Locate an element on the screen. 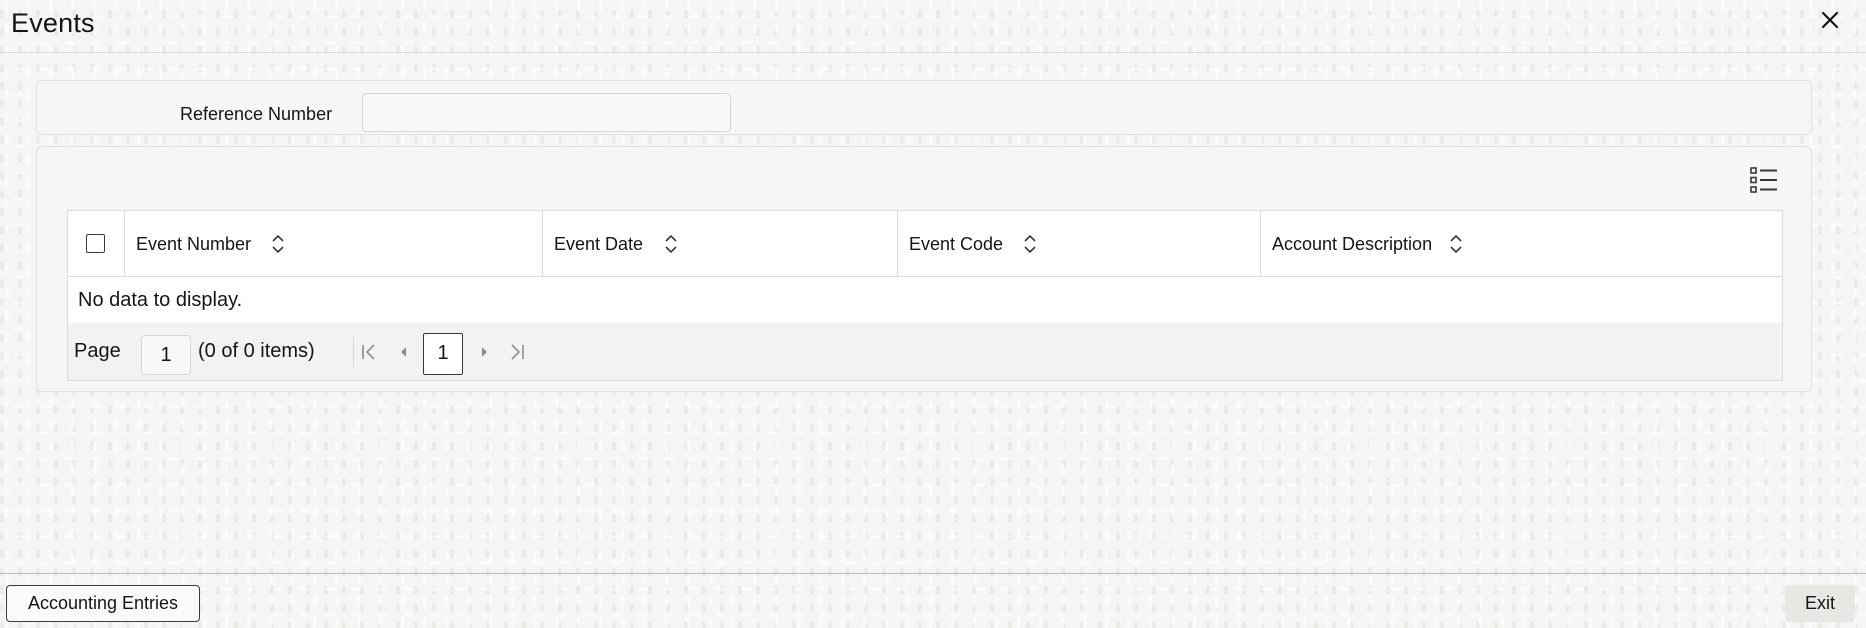 This screenshot has height=628, width=1866. select-column-header is located at coordinates (96, 244).